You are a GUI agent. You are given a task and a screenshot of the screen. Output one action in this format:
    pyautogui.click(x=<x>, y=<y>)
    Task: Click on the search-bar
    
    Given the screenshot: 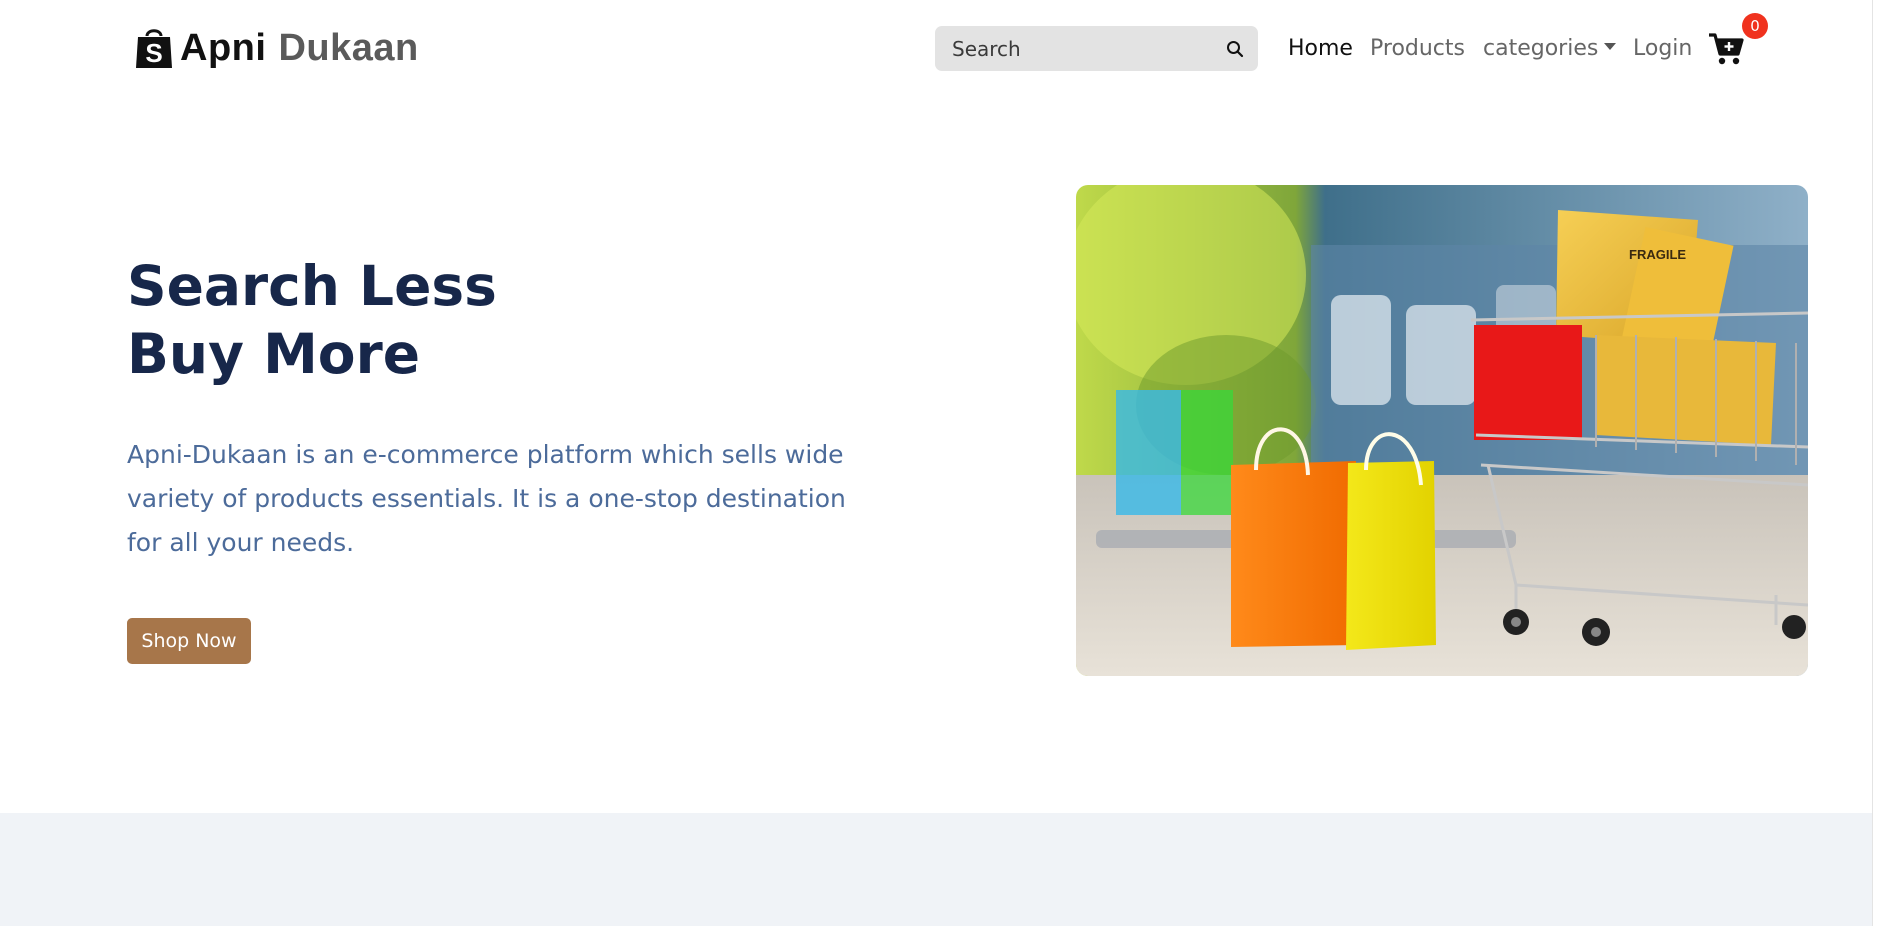 What is the action you would take?
    pyautogui.click(x=1096, y=48)
    